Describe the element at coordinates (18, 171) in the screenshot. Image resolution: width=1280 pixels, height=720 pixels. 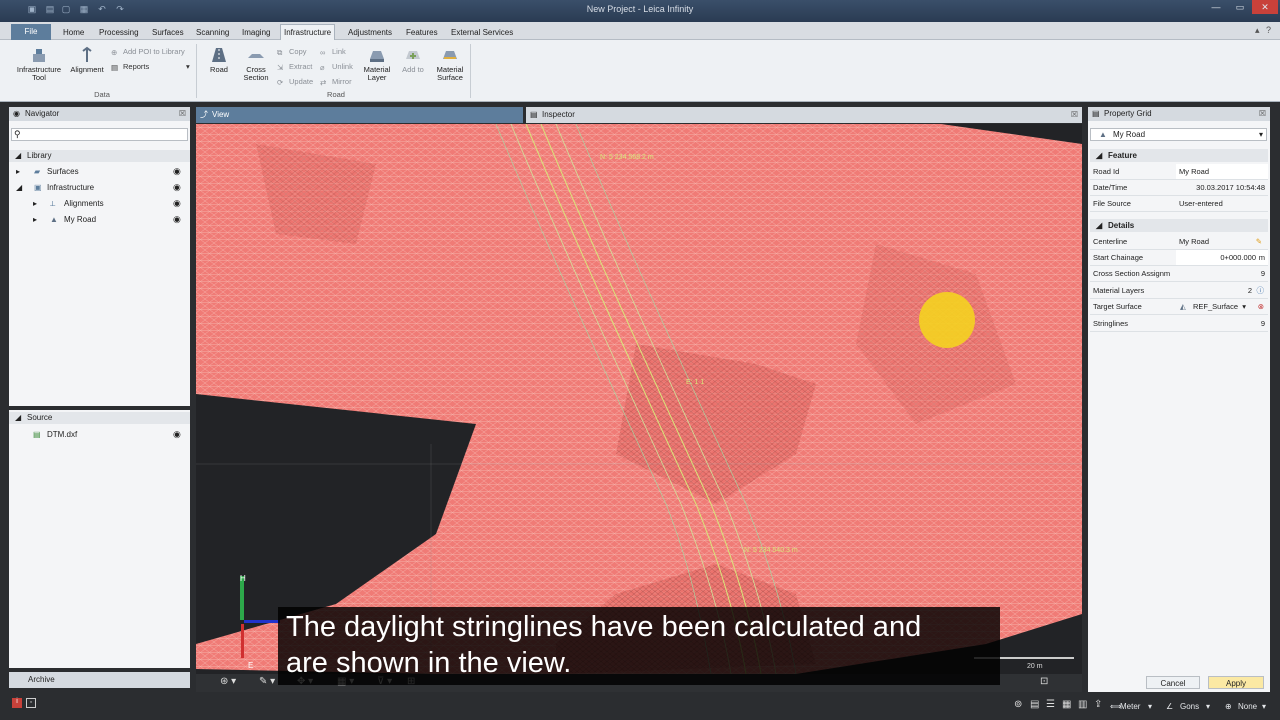
I see `expand-icon: ▸` at that location.